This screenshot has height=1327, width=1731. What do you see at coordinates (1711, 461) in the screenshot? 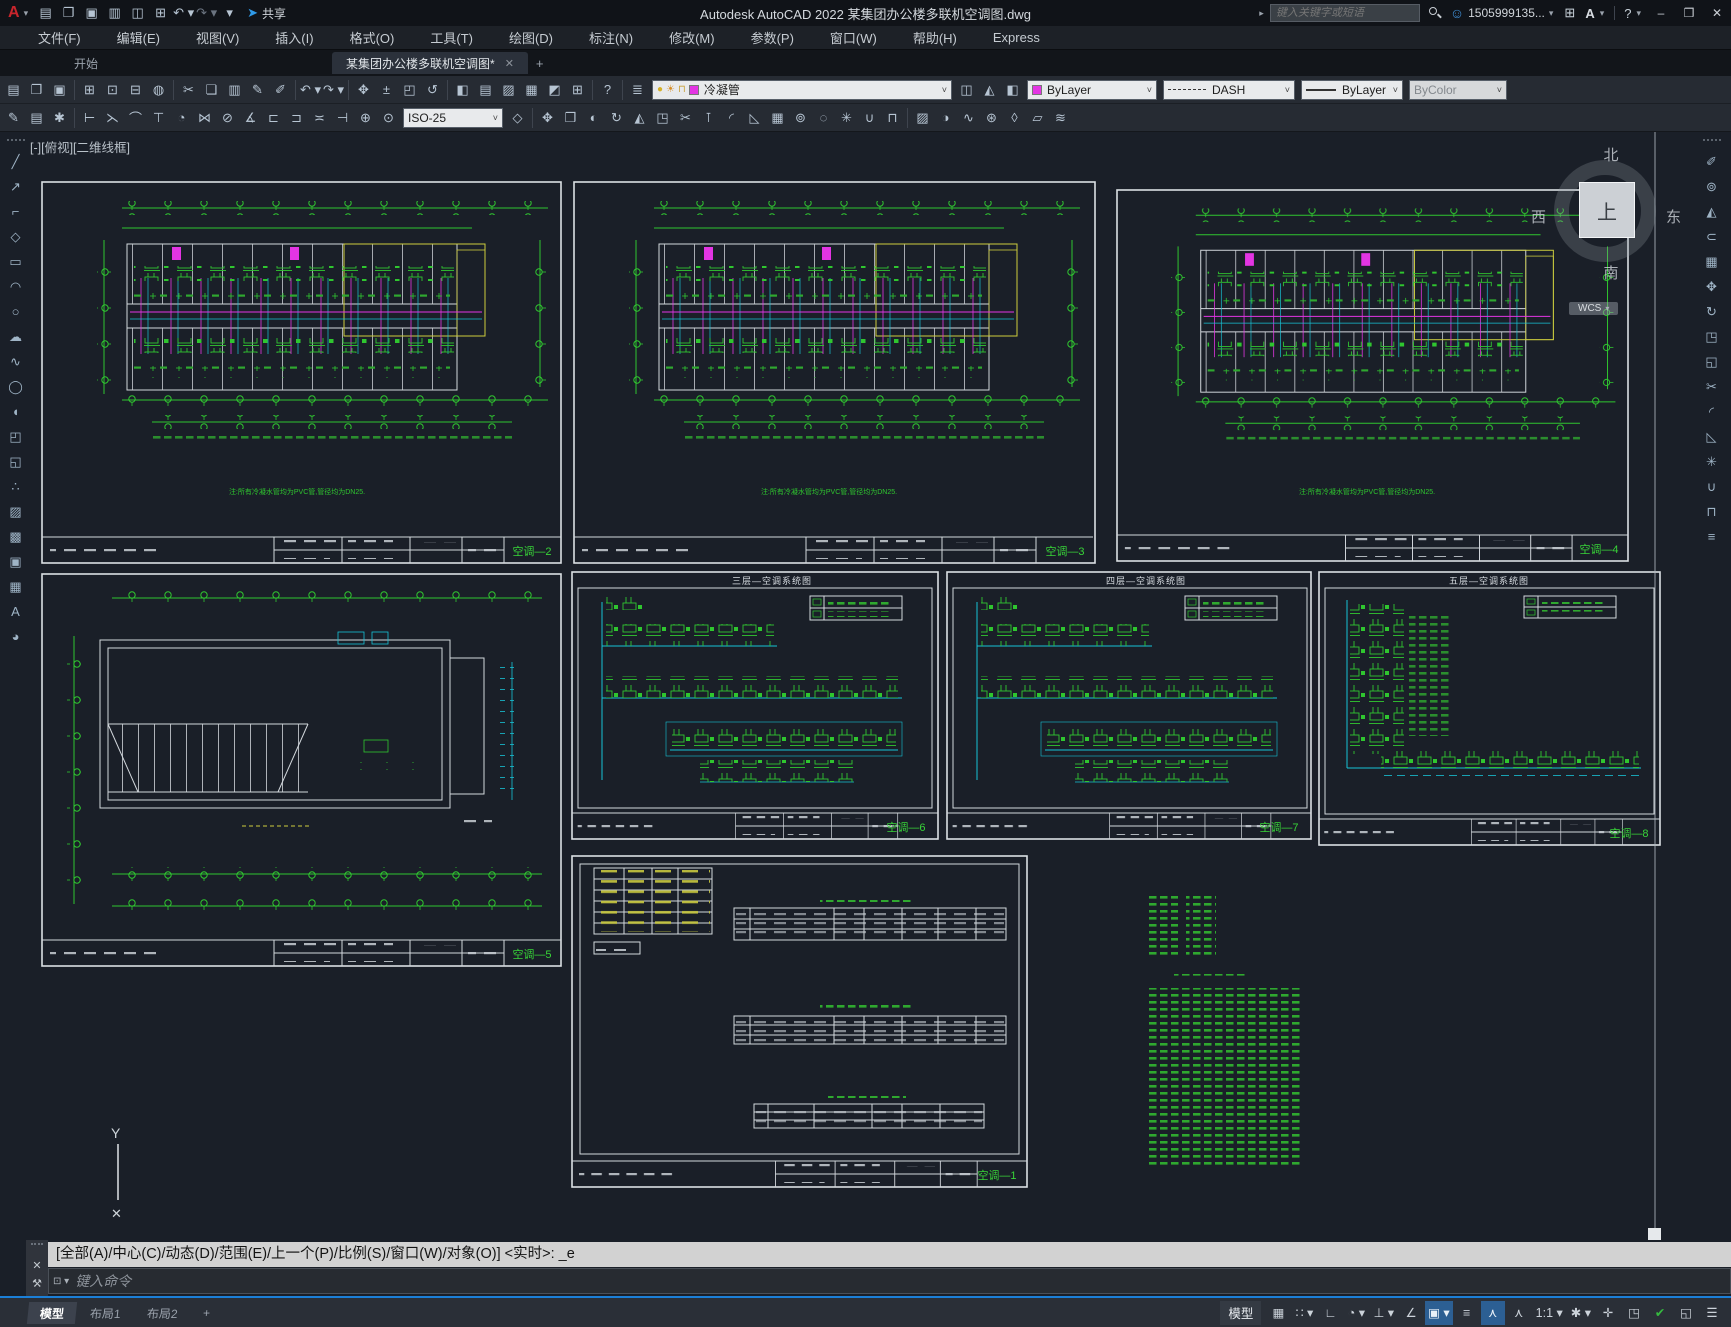
I see `explode-icon: ✳` at bounding box center [1711, 461].